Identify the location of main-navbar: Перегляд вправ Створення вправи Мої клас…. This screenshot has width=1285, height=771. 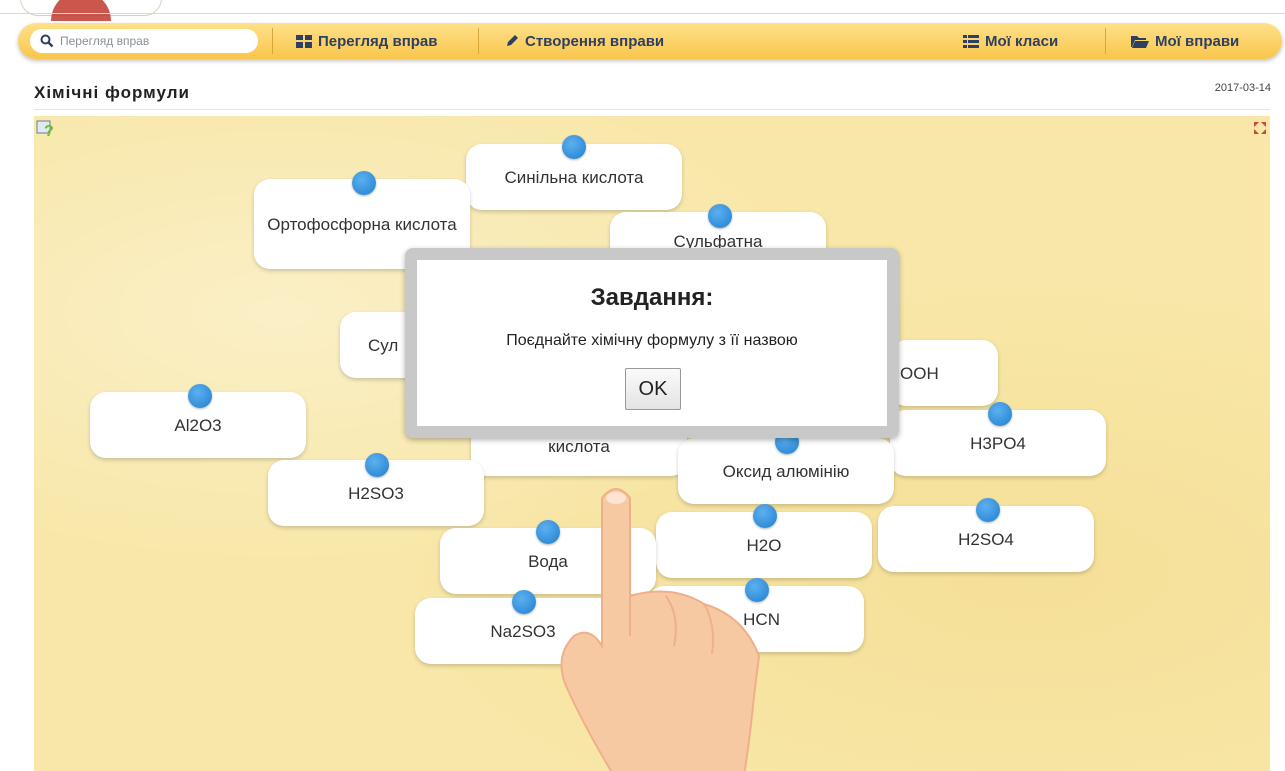
(650, 41).